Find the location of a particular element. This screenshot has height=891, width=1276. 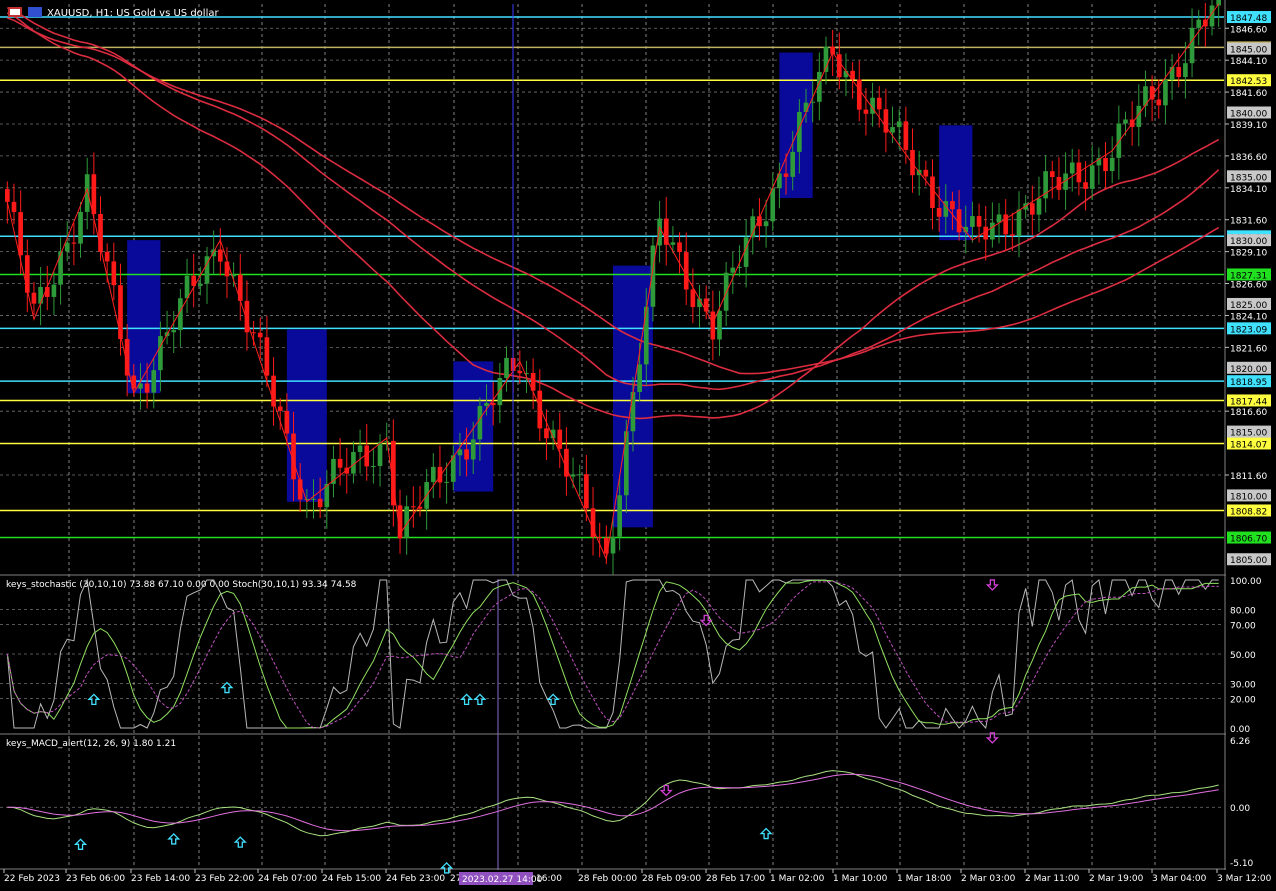

price-tick-label: 1829.10 is located at coordinates (1248, 254).